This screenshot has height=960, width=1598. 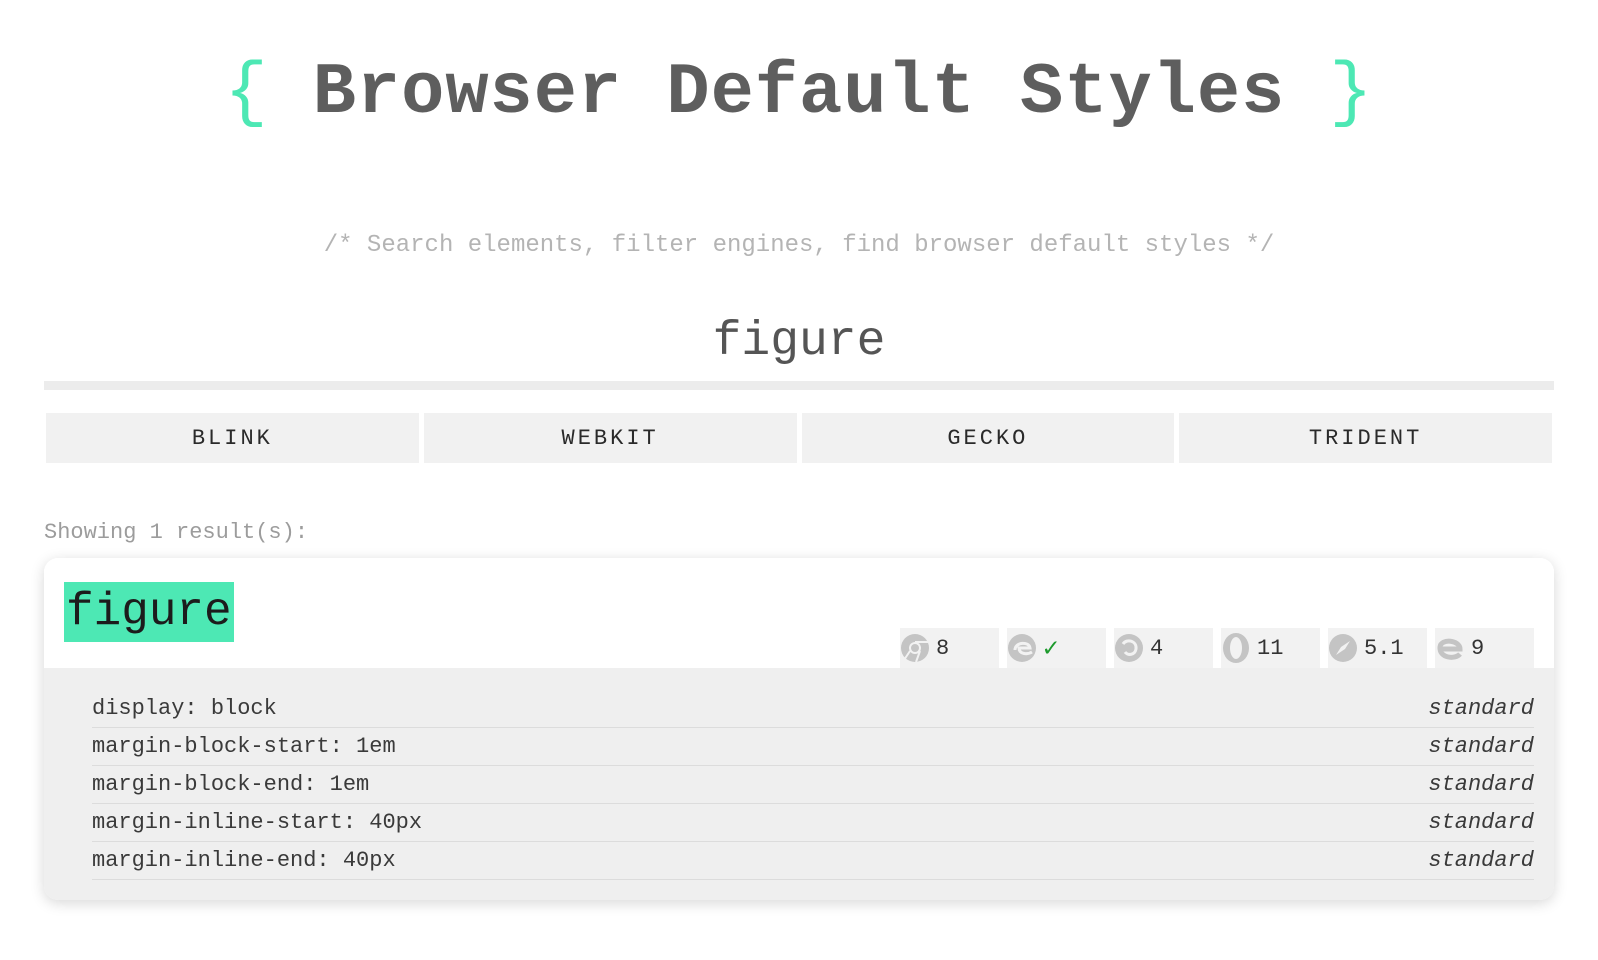 What do you see at coordinates (813, 747) in the screenshot?
I see `property-row: margin-block-start: 1em standard` at bounding box center [813, 747].